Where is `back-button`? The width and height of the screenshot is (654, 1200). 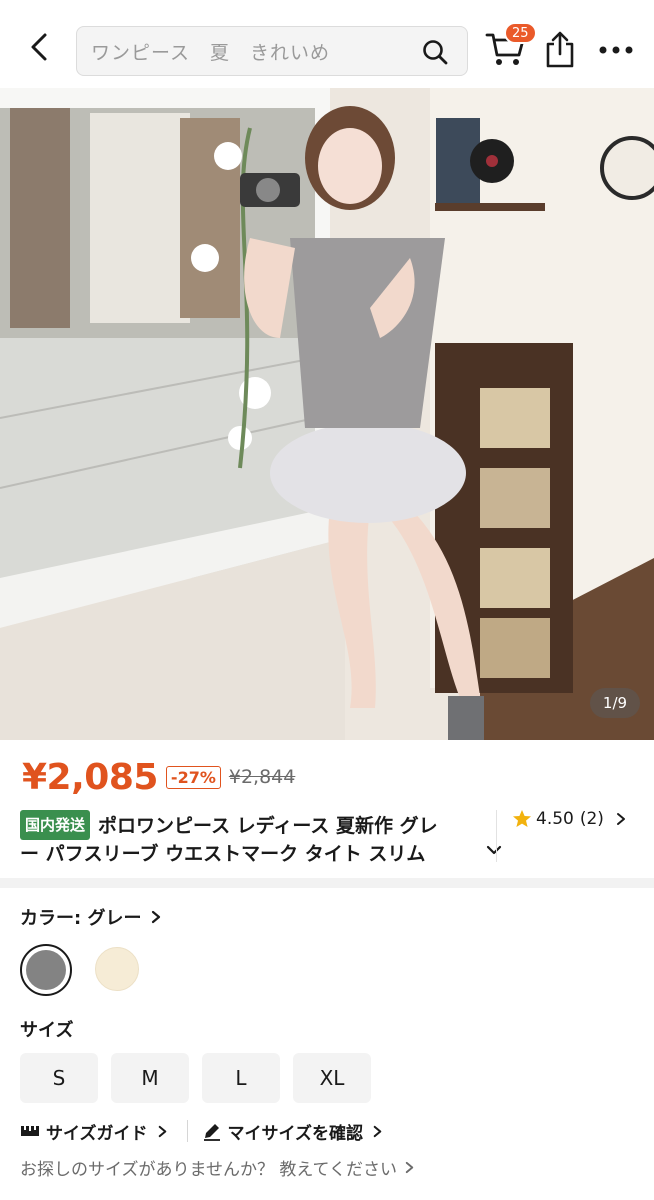 back-button is located at coordinates (39, 47).